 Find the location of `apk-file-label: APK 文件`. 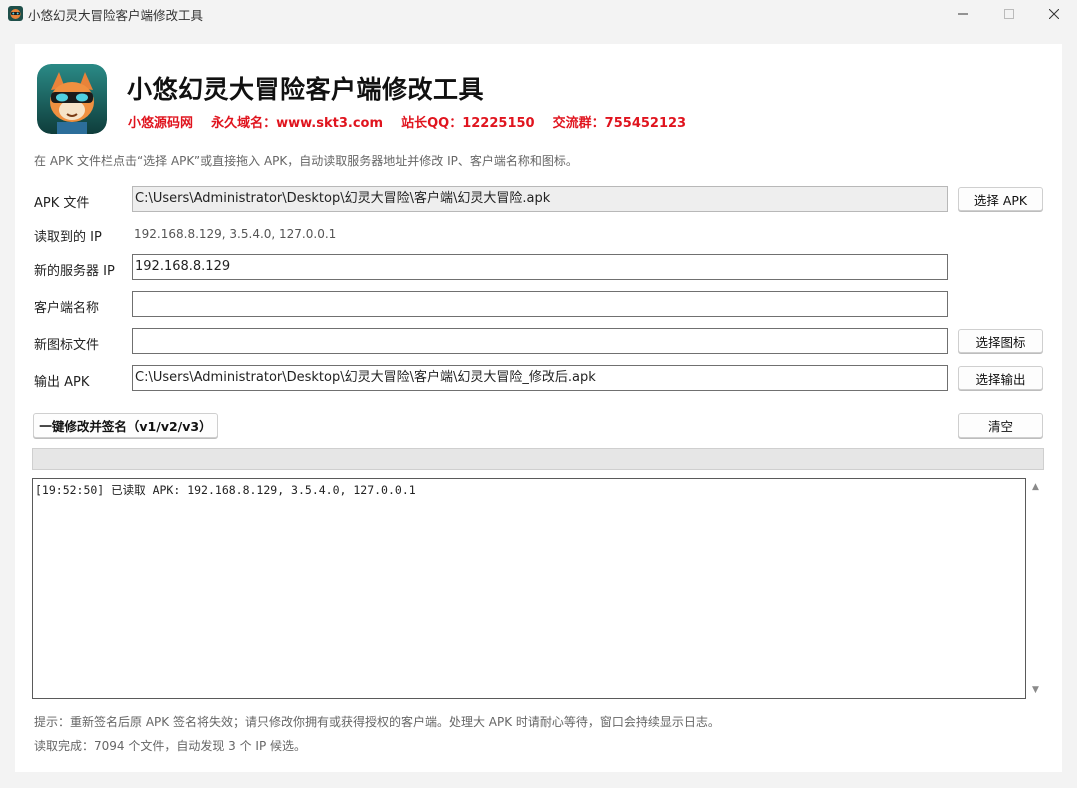

apk-file-label: APK 文件 is located at coordinates (62, 203).